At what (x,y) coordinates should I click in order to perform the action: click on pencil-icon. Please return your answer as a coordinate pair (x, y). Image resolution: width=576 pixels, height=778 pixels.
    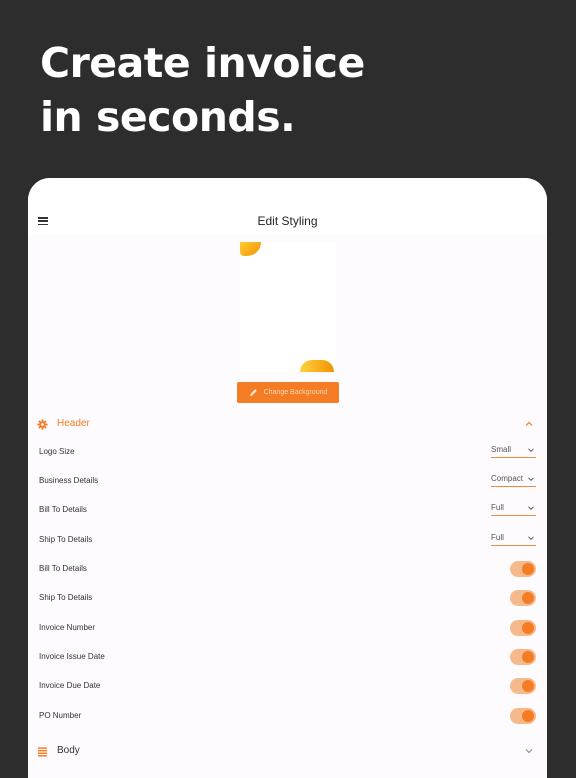
    Looking at the image, I should click on (253, 393).